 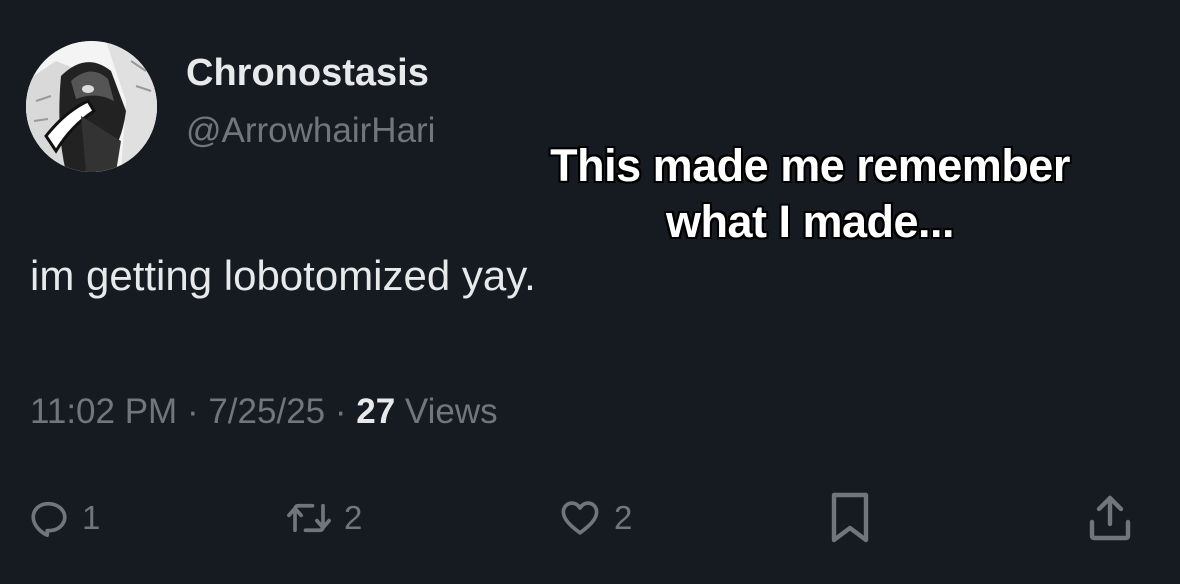 I want to click on heart-icon, so click(x=580, y=518).